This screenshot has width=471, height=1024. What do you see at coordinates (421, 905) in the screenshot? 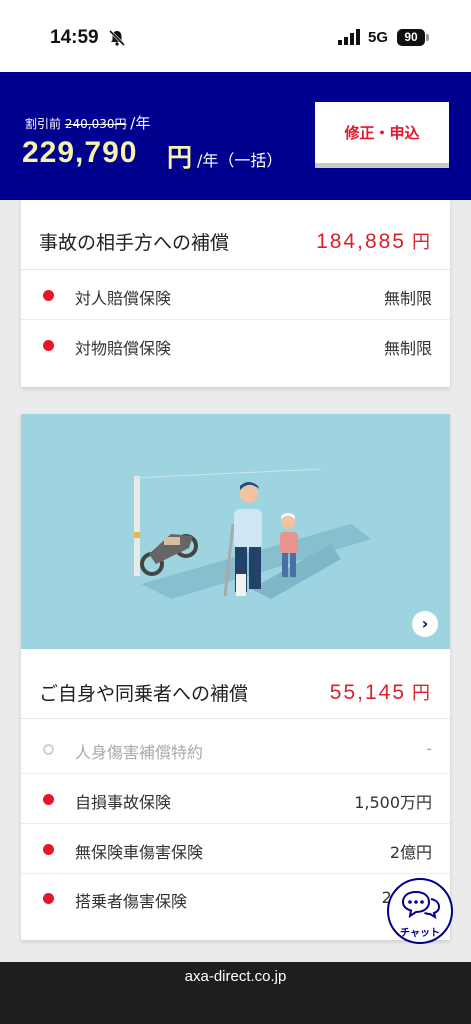
I see `chat-bubbles-icon` at bounding box center [421, 905].